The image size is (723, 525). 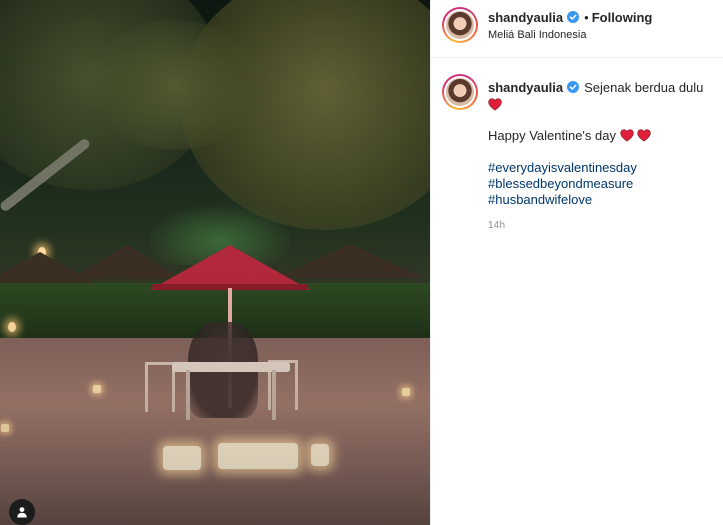 I want to click on user-tag-icon, so click(x=22, y=512).